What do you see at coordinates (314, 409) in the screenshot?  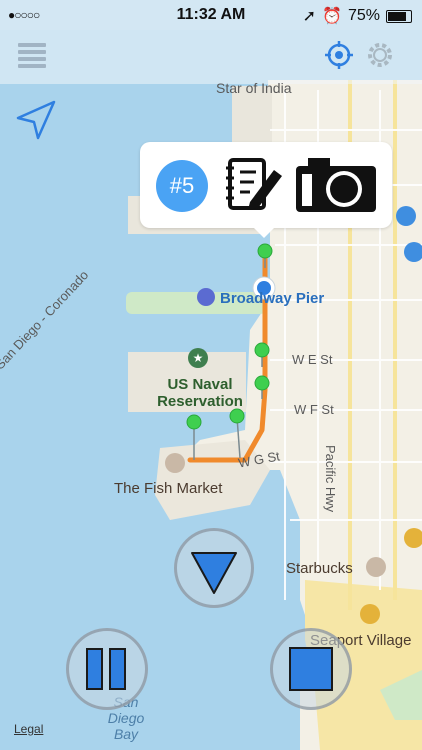 I see `label-w-f-st: W F St` at bounding box center [314, 409].